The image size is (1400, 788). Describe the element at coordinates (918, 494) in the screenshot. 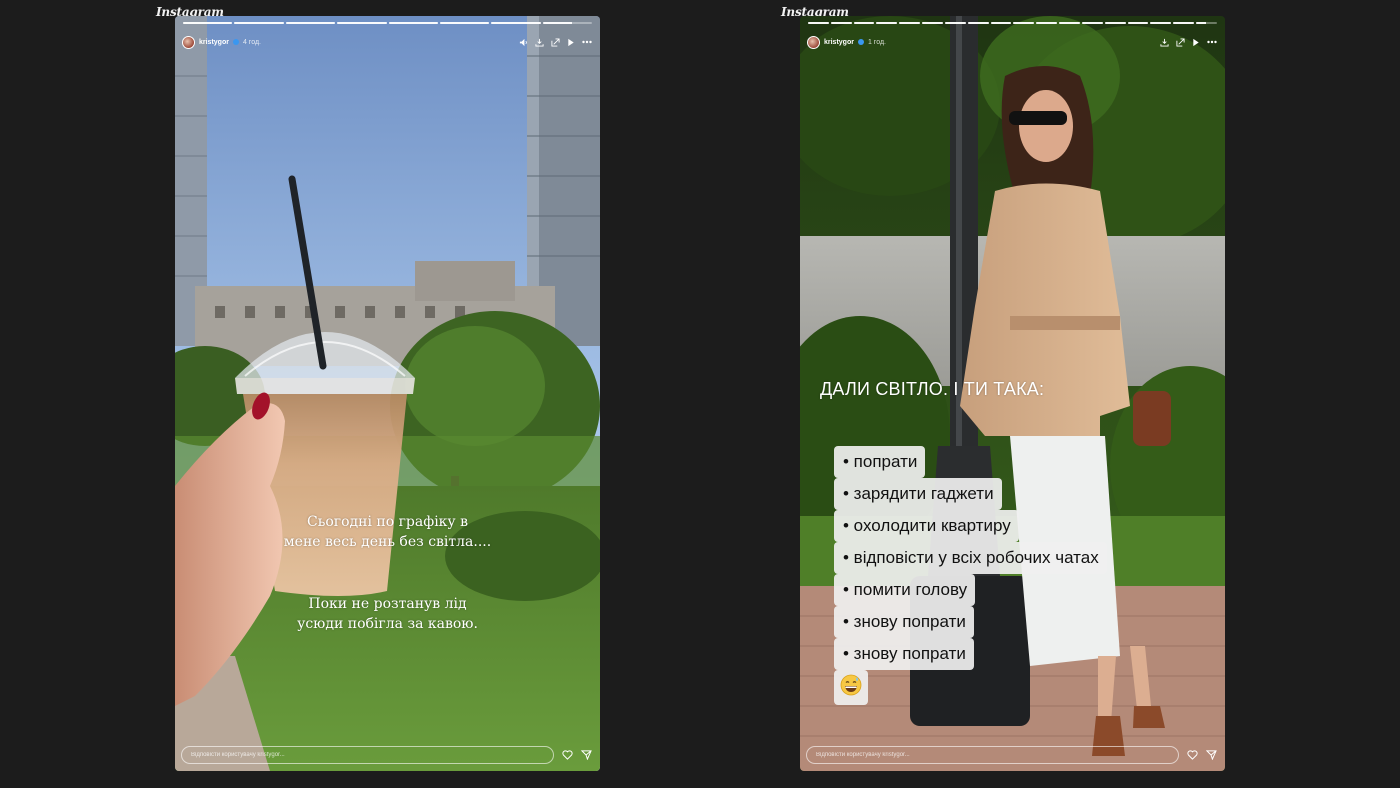

I see `list-item: • зарядити гаджети` at that location.